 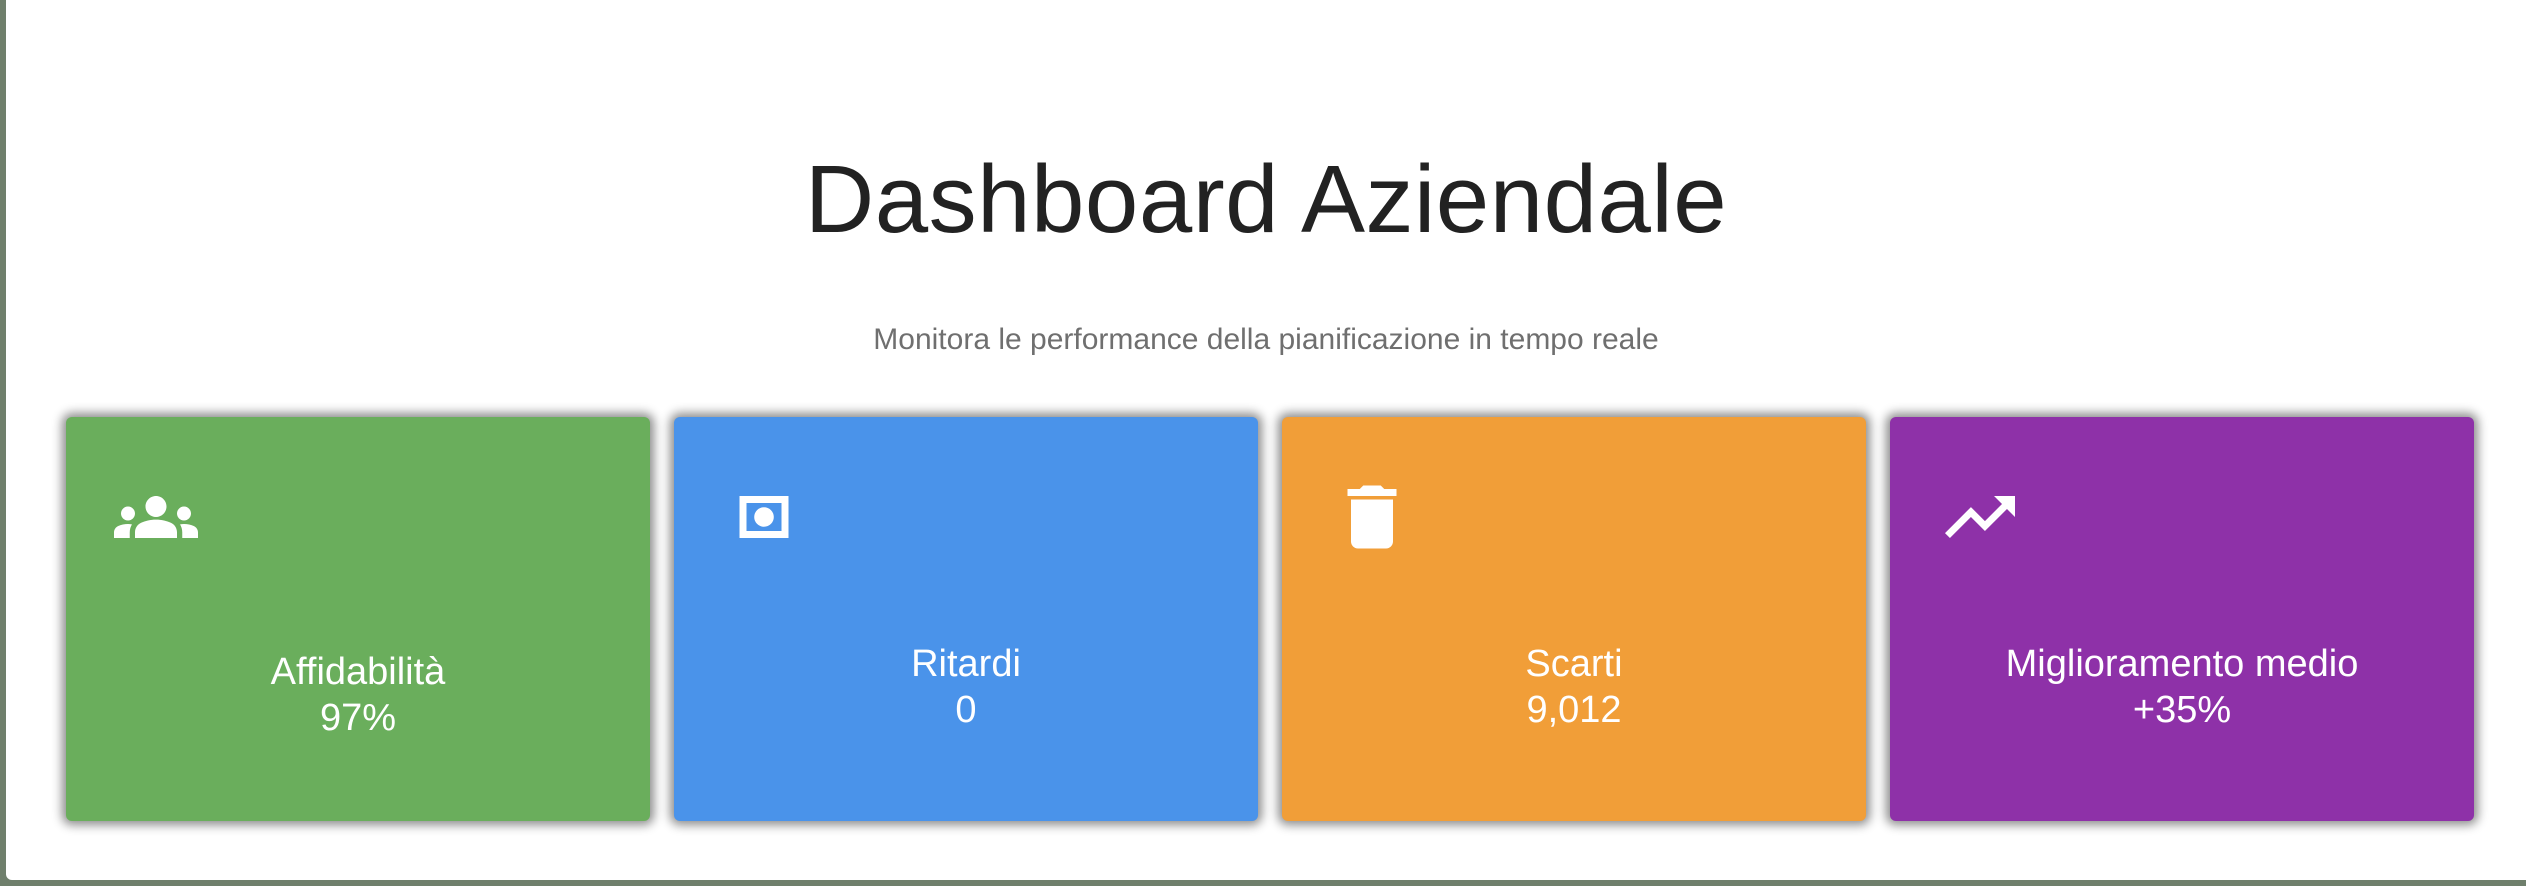 What do you see at coordinates (2182, 710) in the screenshot?
I see `card-value: +35%` at bounding box center [2182, 710].